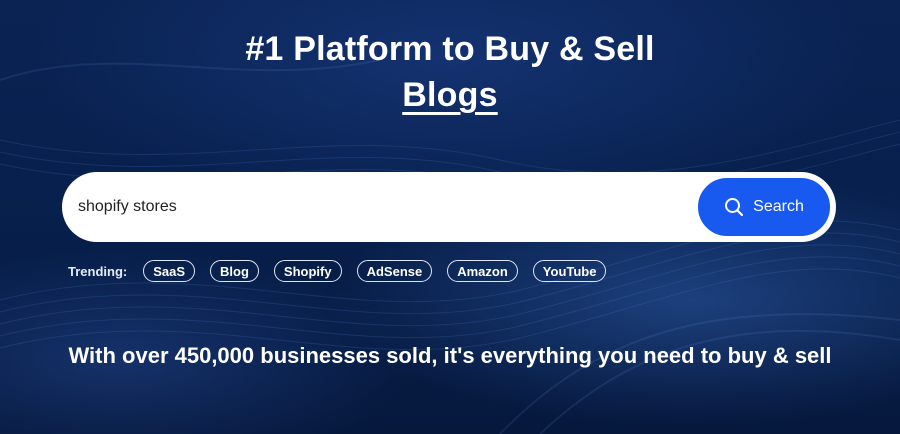 Image resolution: width=900 pixels, height=434 pixels. Describe the element at coordinates (307, 271) in the screenshot. I see `trending-tag-shopify: Shopify` at that location.